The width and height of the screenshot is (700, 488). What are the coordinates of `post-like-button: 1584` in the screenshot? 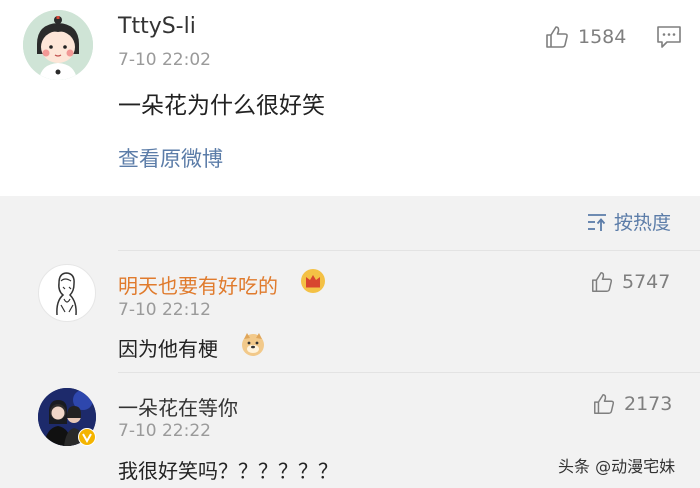 It's located at (585, 37).